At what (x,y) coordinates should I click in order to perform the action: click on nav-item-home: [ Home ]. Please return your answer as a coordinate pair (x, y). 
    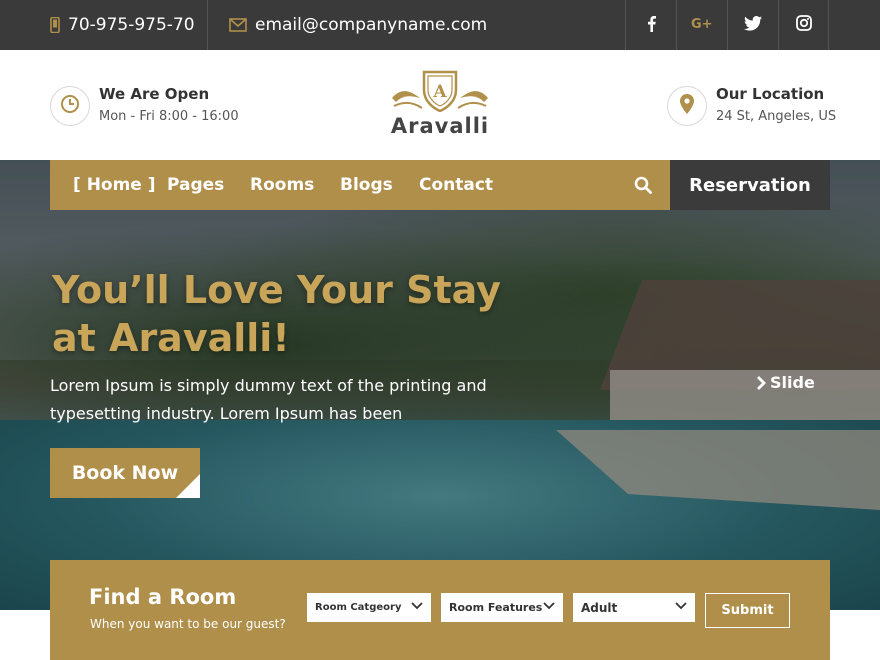
    Looking at the image, I should click on (114, 185).